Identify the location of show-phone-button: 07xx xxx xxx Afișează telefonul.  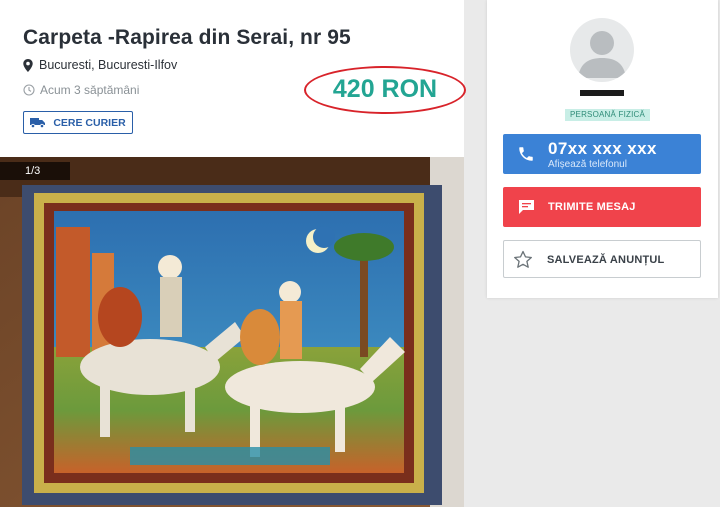
(602, 154).